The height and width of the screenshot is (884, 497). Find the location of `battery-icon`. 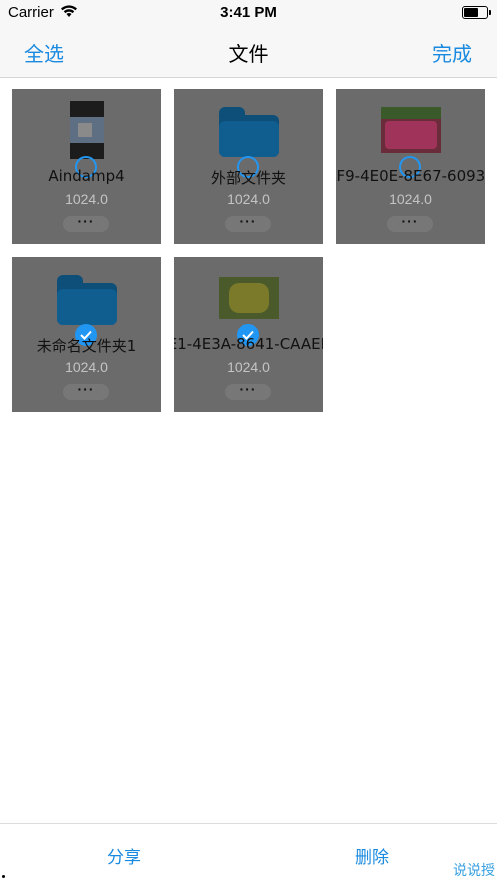

battery-icon is located at coordinates (476, 12).